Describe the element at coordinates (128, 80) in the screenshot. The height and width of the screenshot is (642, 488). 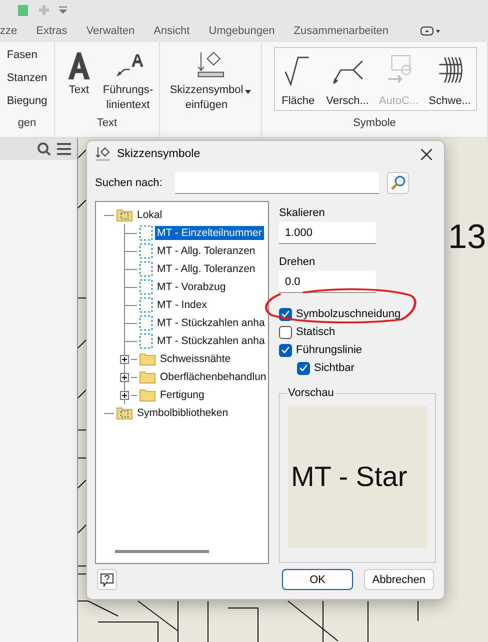
I see `ribbon-button: Führungs- linientext` at that location.